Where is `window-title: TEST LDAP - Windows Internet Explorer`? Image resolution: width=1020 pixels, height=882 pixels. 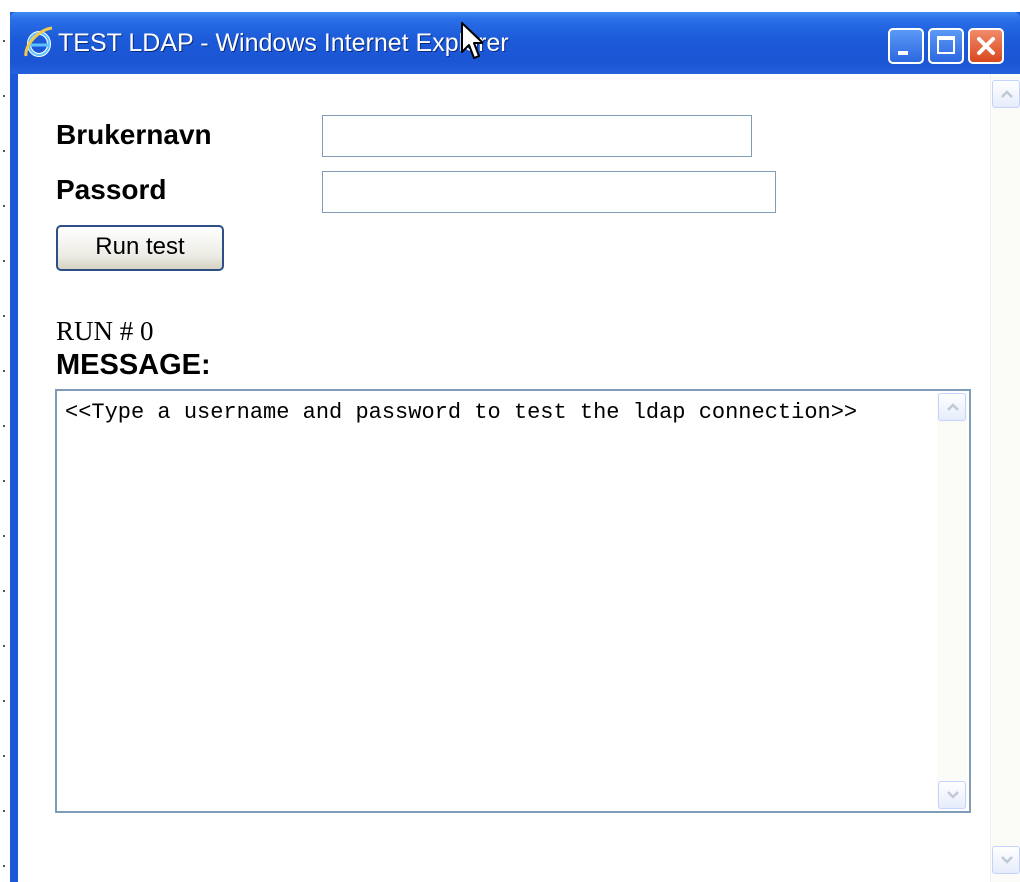
window-title: TEST LDAP - Windows Internet Explorer is located at coordinates (283, 43).